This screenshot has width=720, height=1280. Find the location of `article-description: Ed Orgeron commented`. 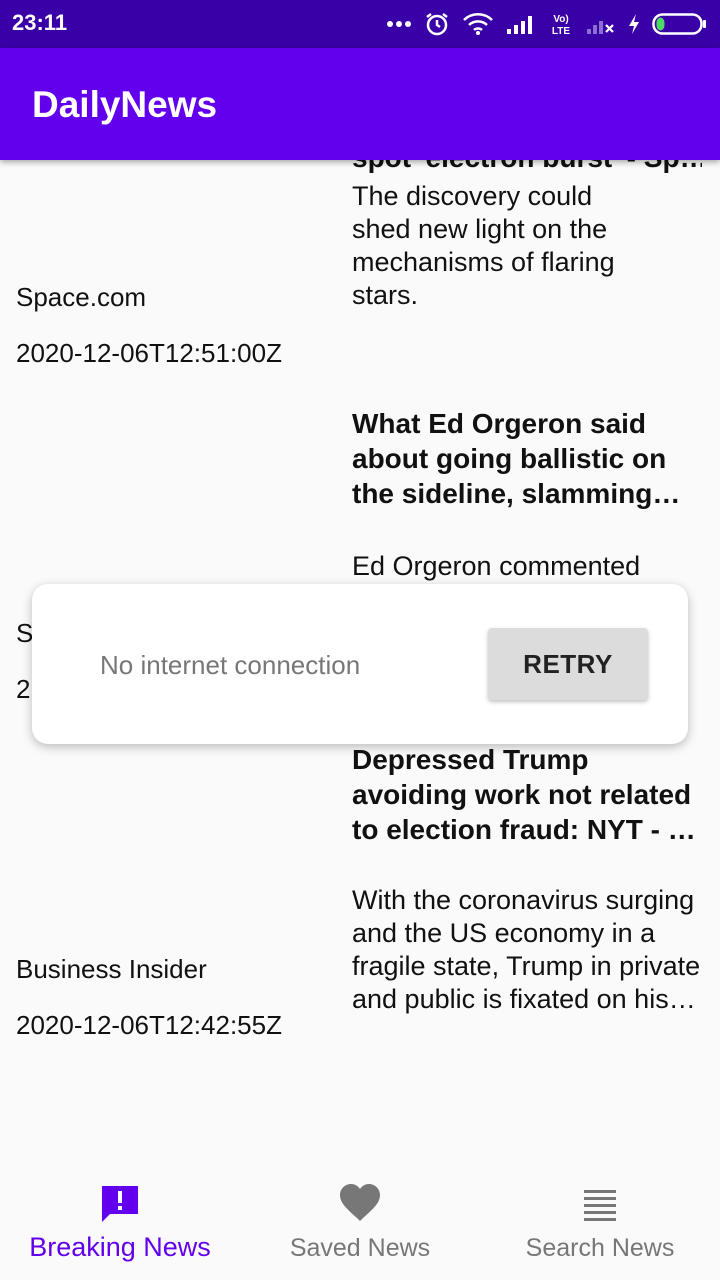

article-description: Ed Orgeron commented is located at coordinates (496, 566).